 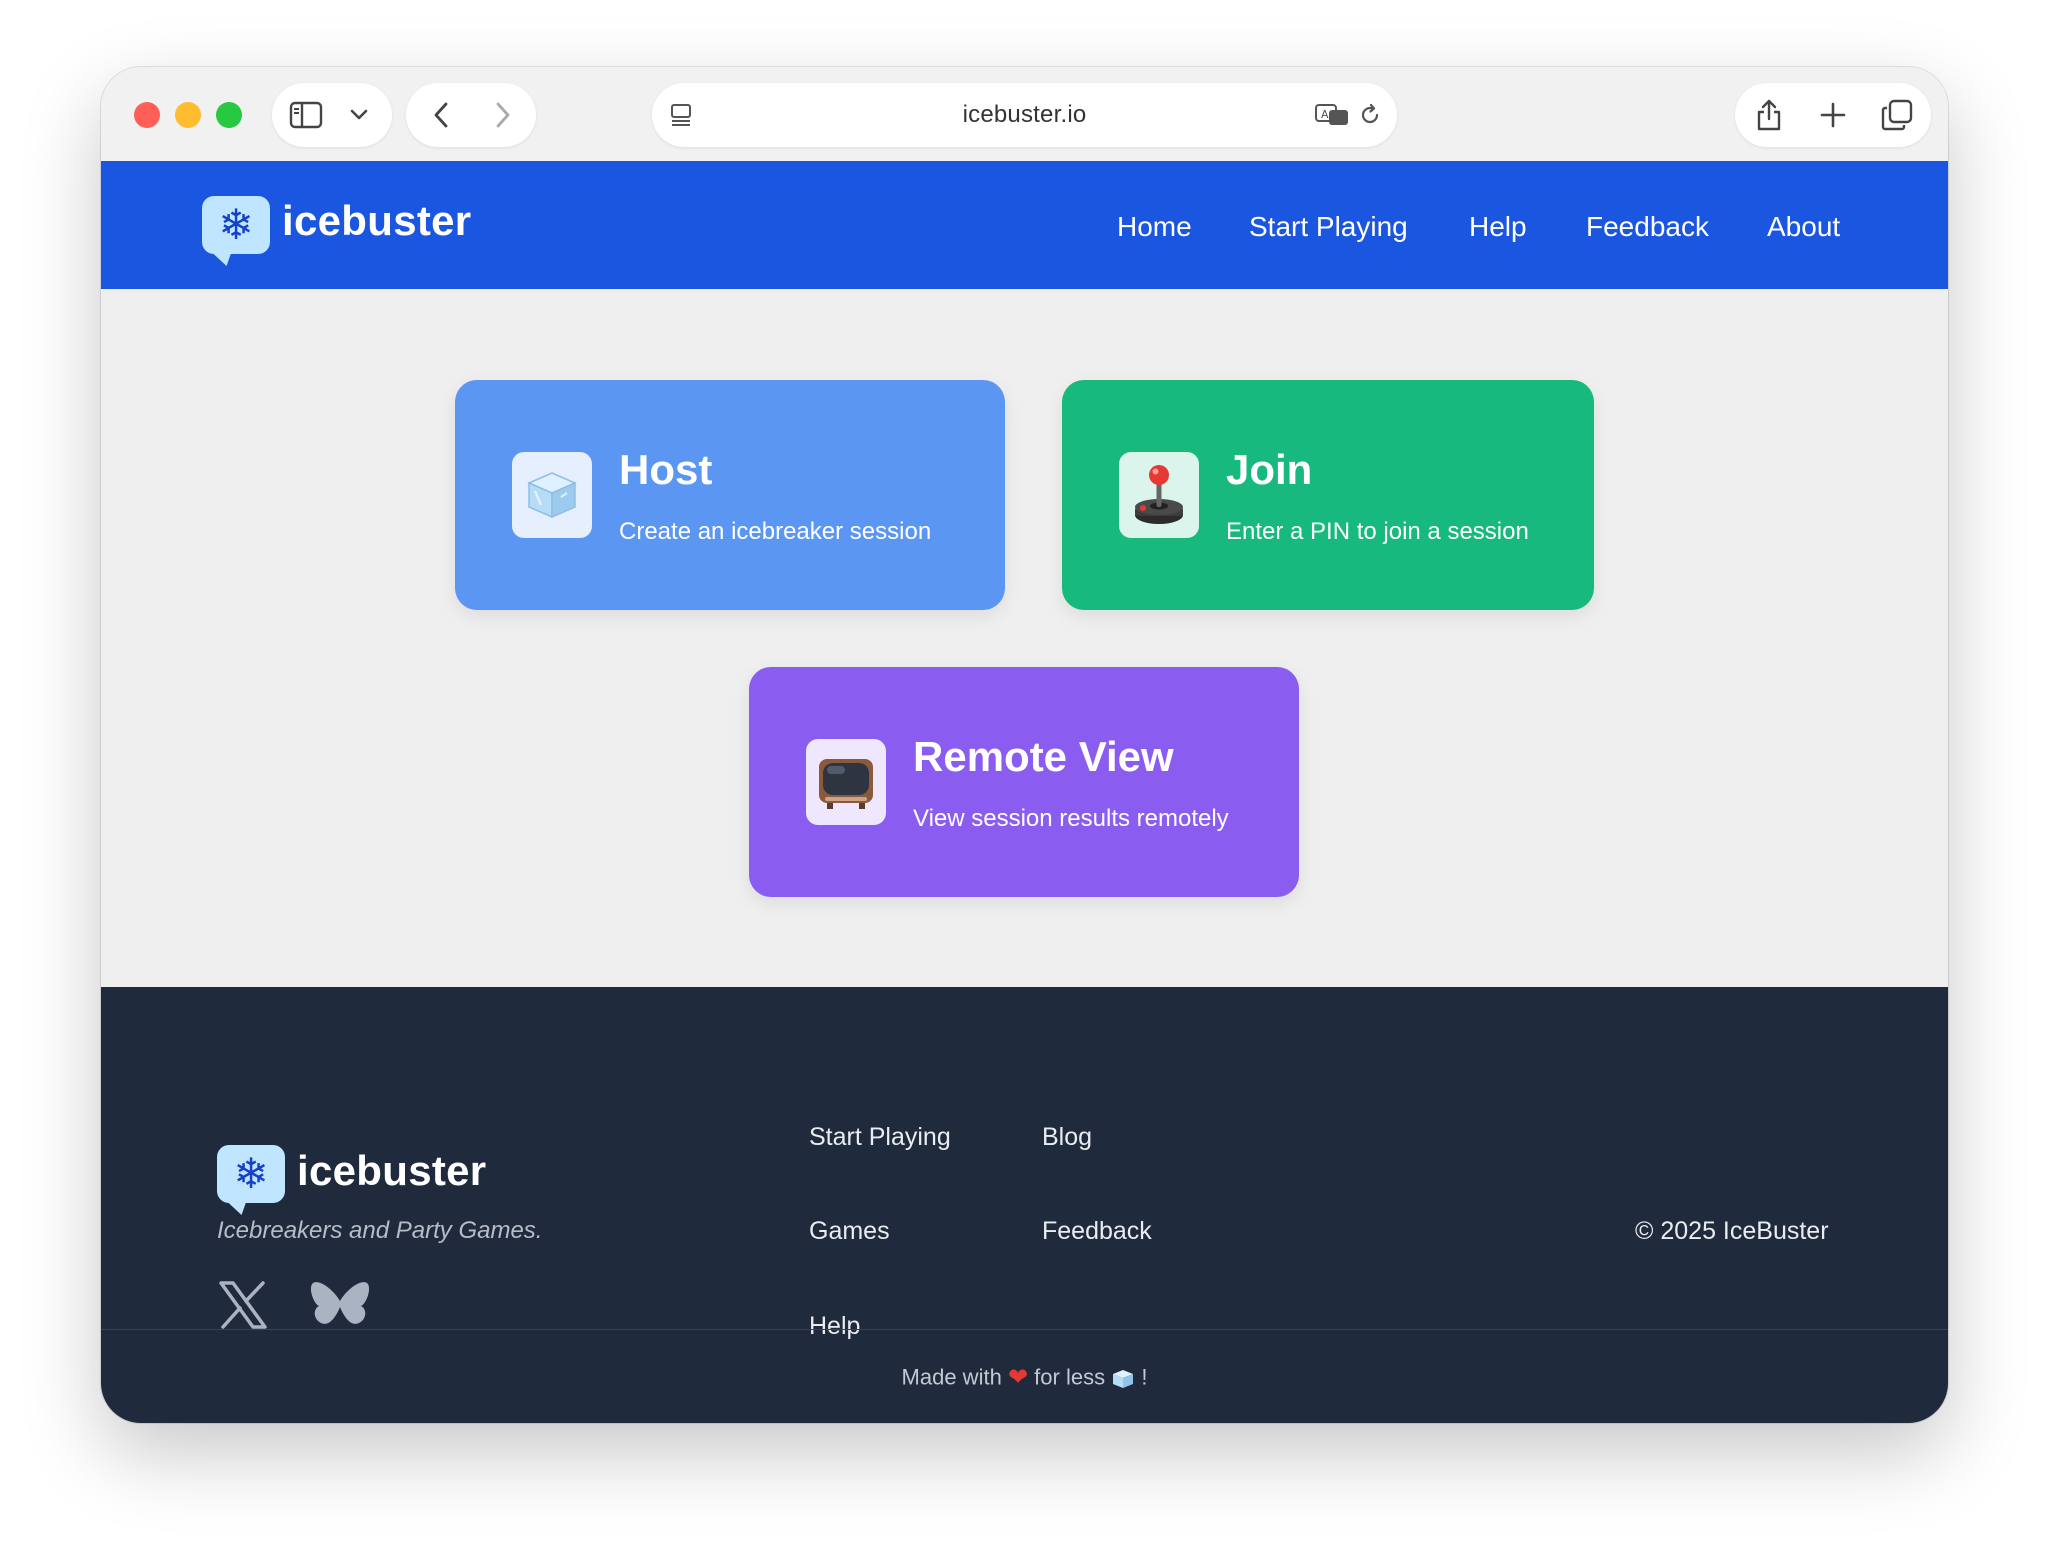 What do you see at coordinates (1043, 756) in the screenshot?
I see `remote-view-title: Remote View` at bounding box center [1043, 756].